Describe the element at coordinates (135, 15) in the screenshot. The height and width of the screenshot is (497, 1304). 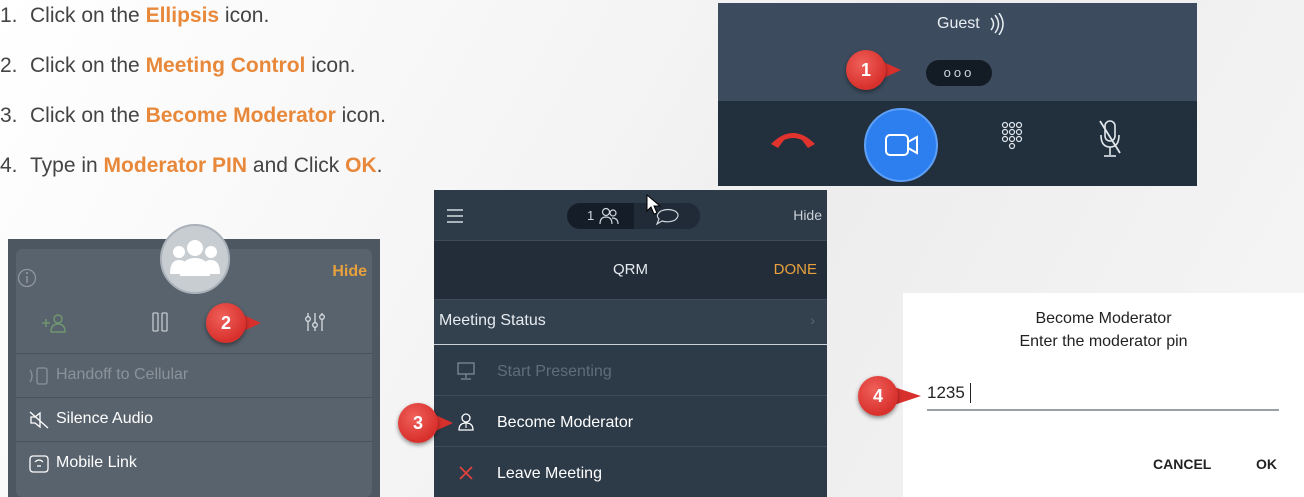
I see `instruction-step-1: 1. Click on the Ellipsis icon.` at that location.